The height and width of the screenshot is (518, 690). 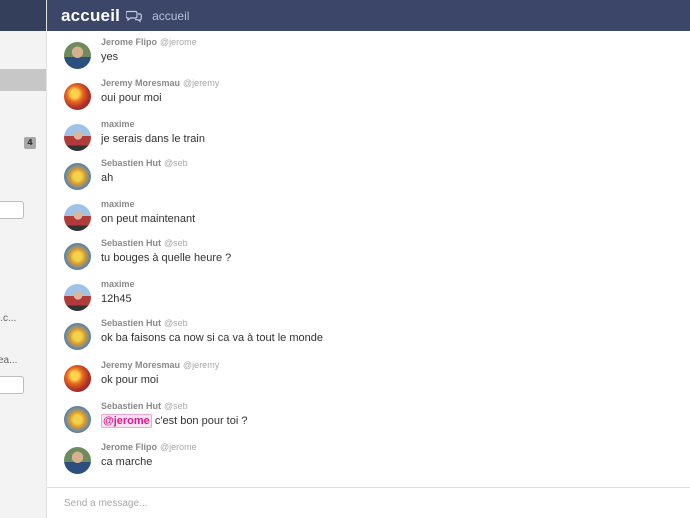 What do you see at coordinates (23, 15) in the screenshot?
I see `sidebar-header` at bounding box center [23, 15].